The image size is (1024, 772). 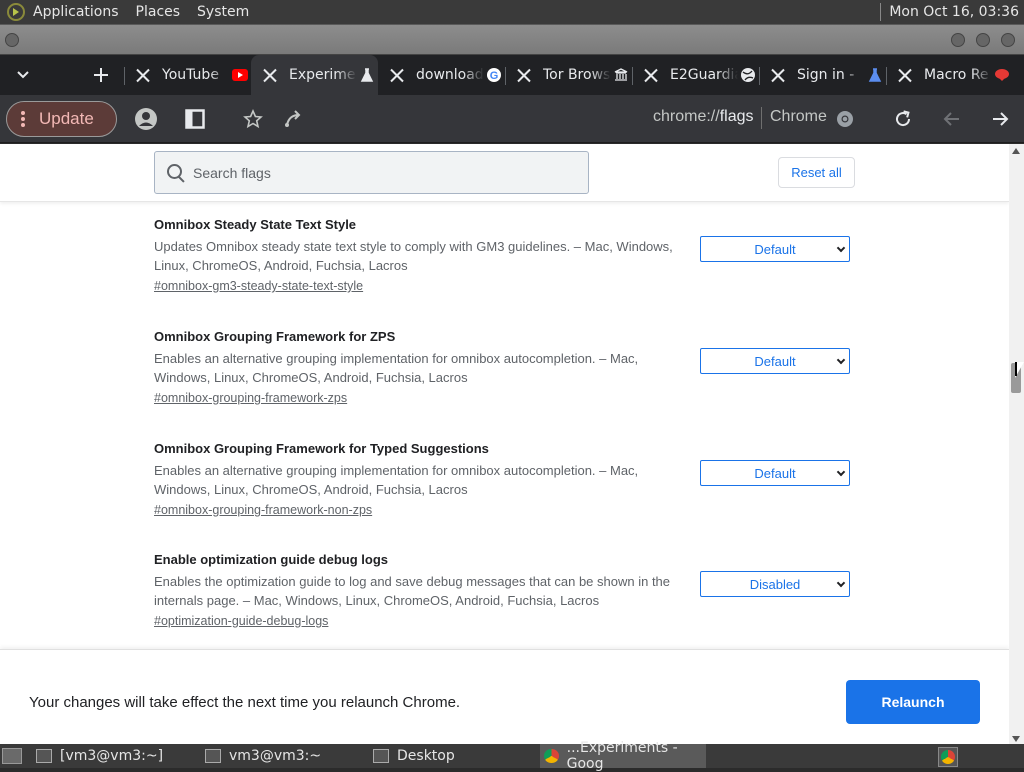 I want to click on menu-system: System, so click(x=223, y=12).